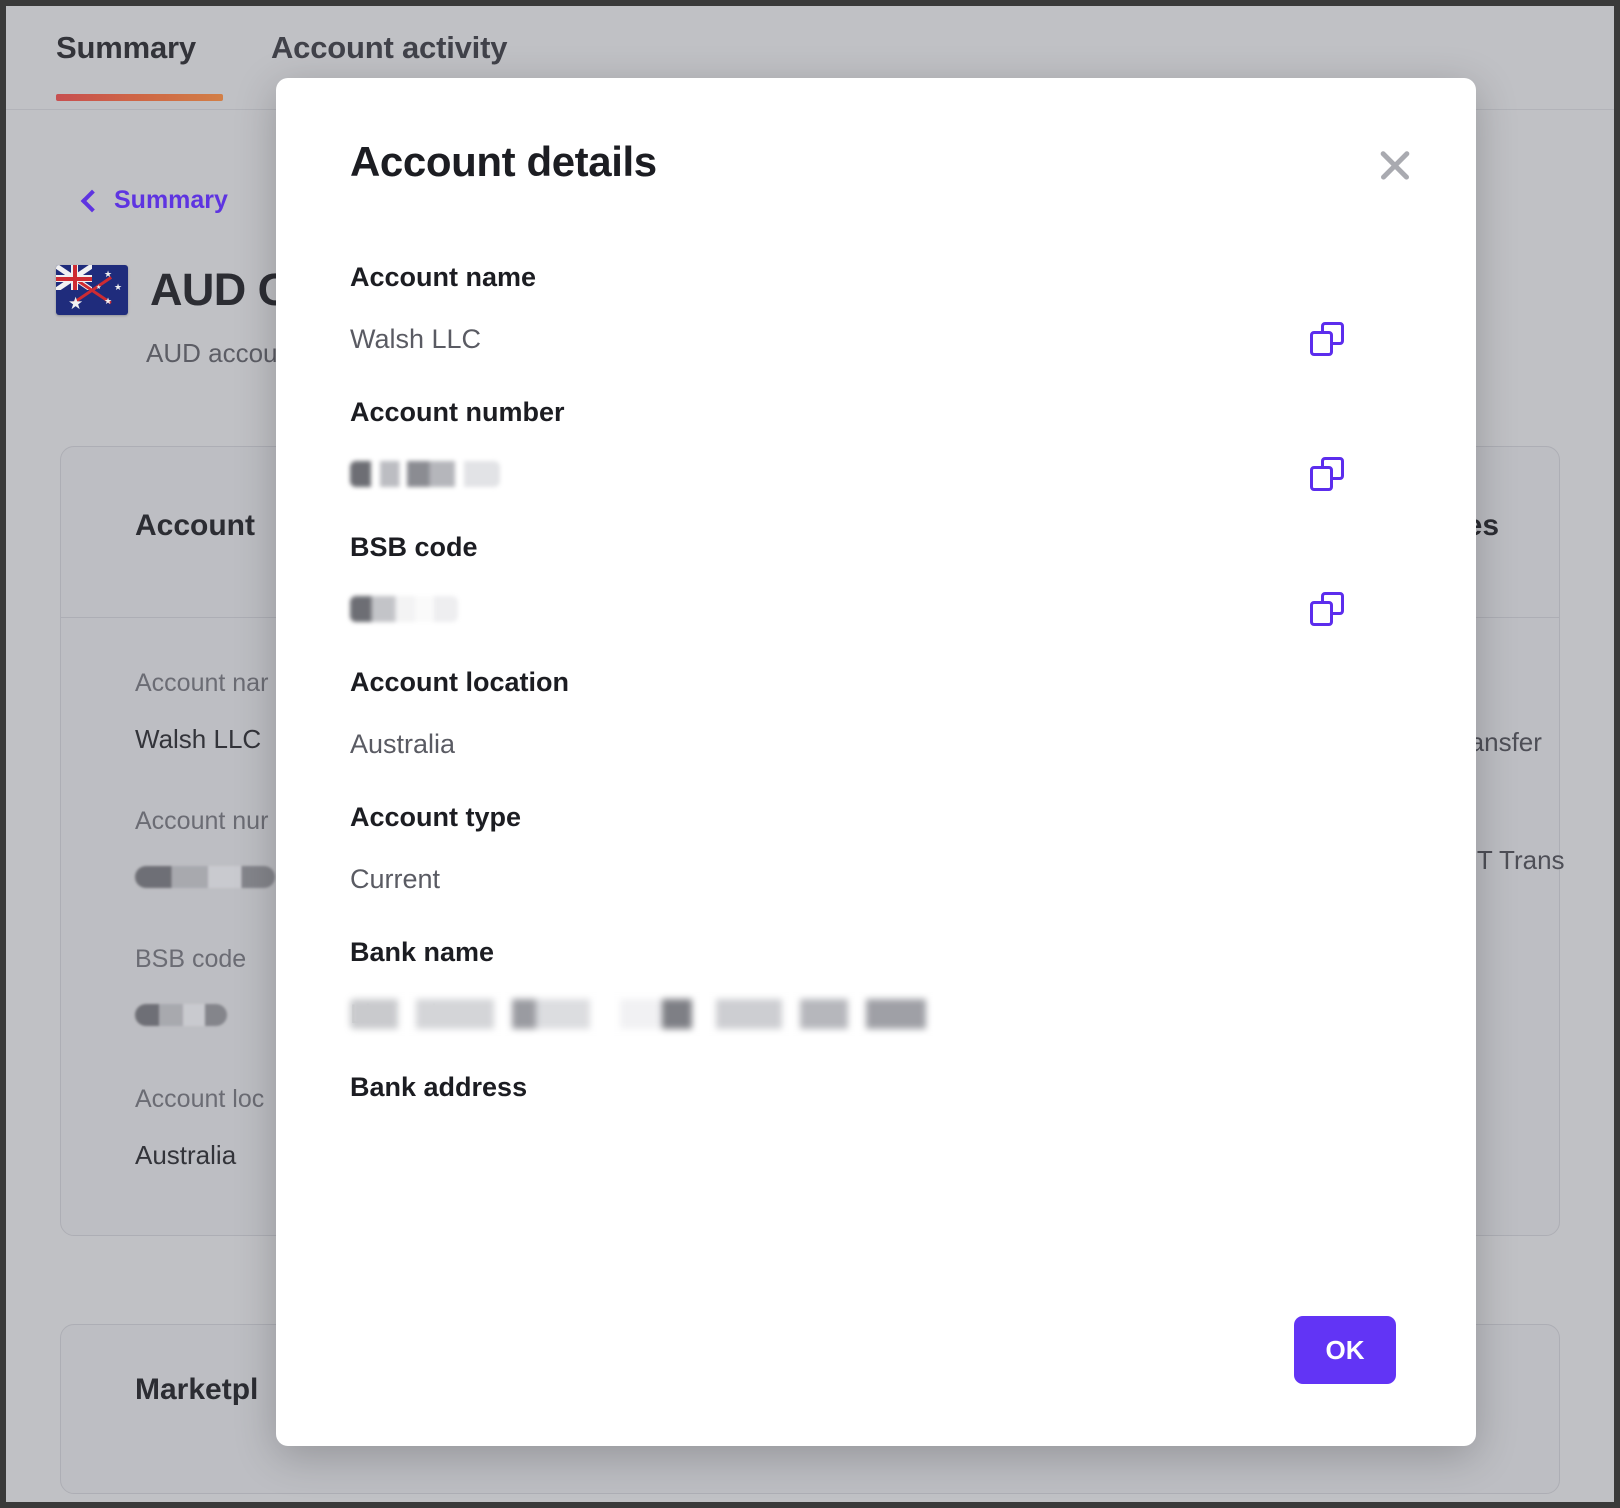  I want to click on redacted-account-number, so click(425, 474).